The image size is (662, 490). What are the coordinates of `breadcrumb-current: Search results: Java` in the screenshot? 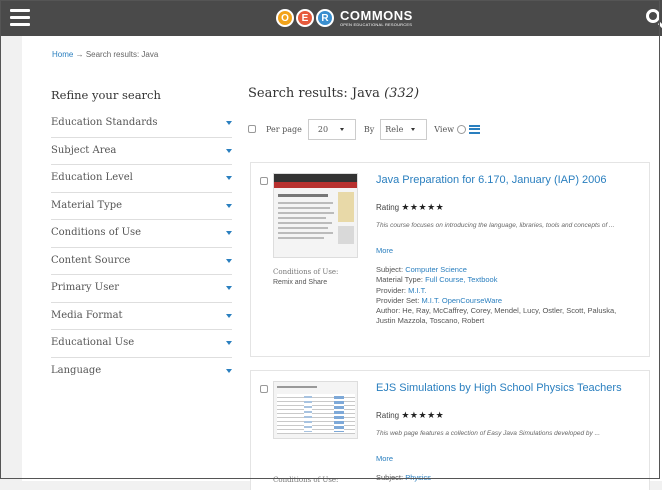 It's located at (122, 54).